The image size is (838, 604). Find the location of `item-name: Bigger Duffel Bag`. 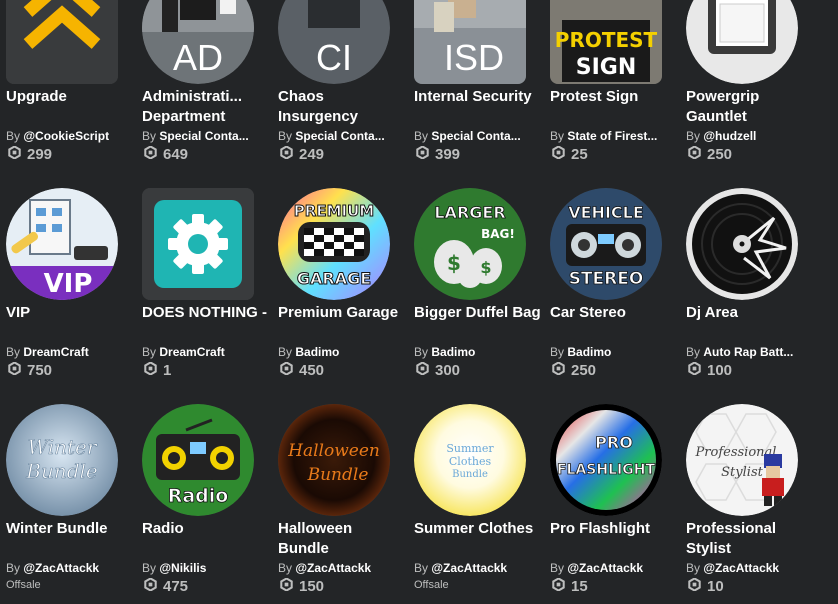

item-name: Bigger Duffel Bag is located at coordinates (478, 323).